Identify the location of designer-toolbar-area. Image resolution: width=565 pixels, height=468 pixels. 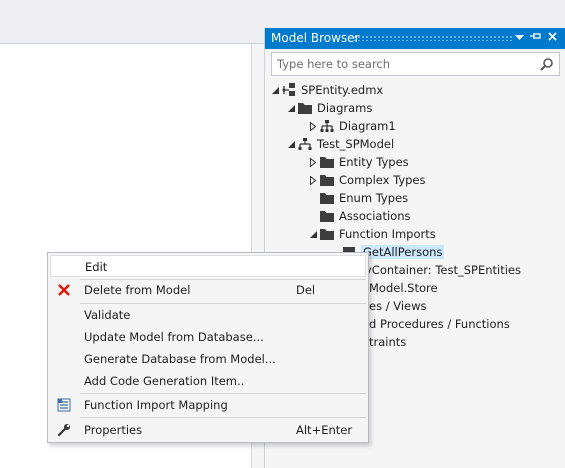
(132, 22).